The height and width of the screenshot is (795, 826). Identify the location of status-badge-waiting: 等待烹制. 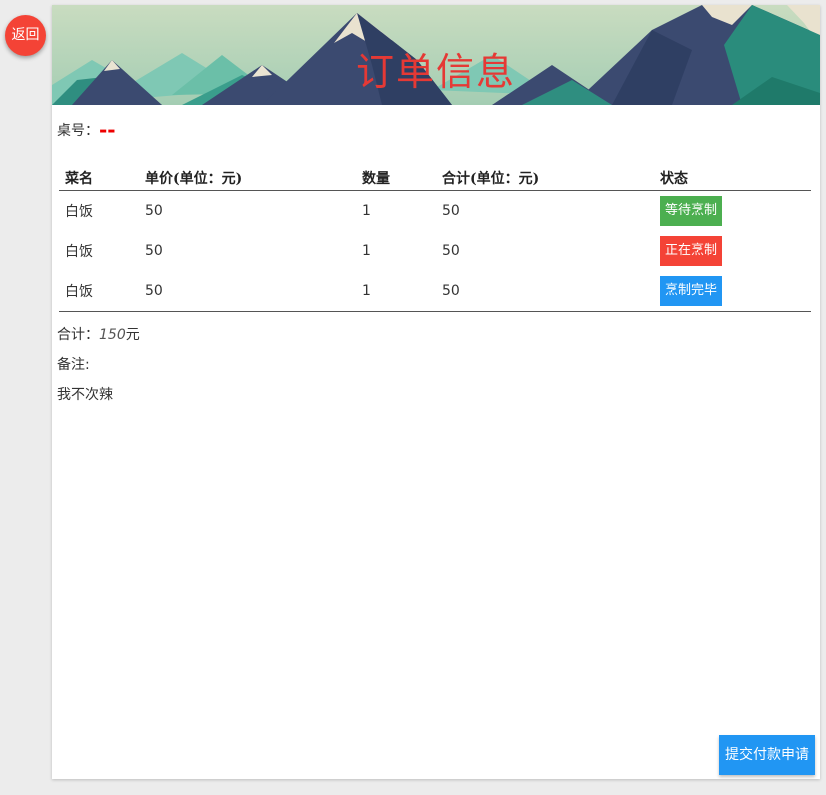
(691, 211).